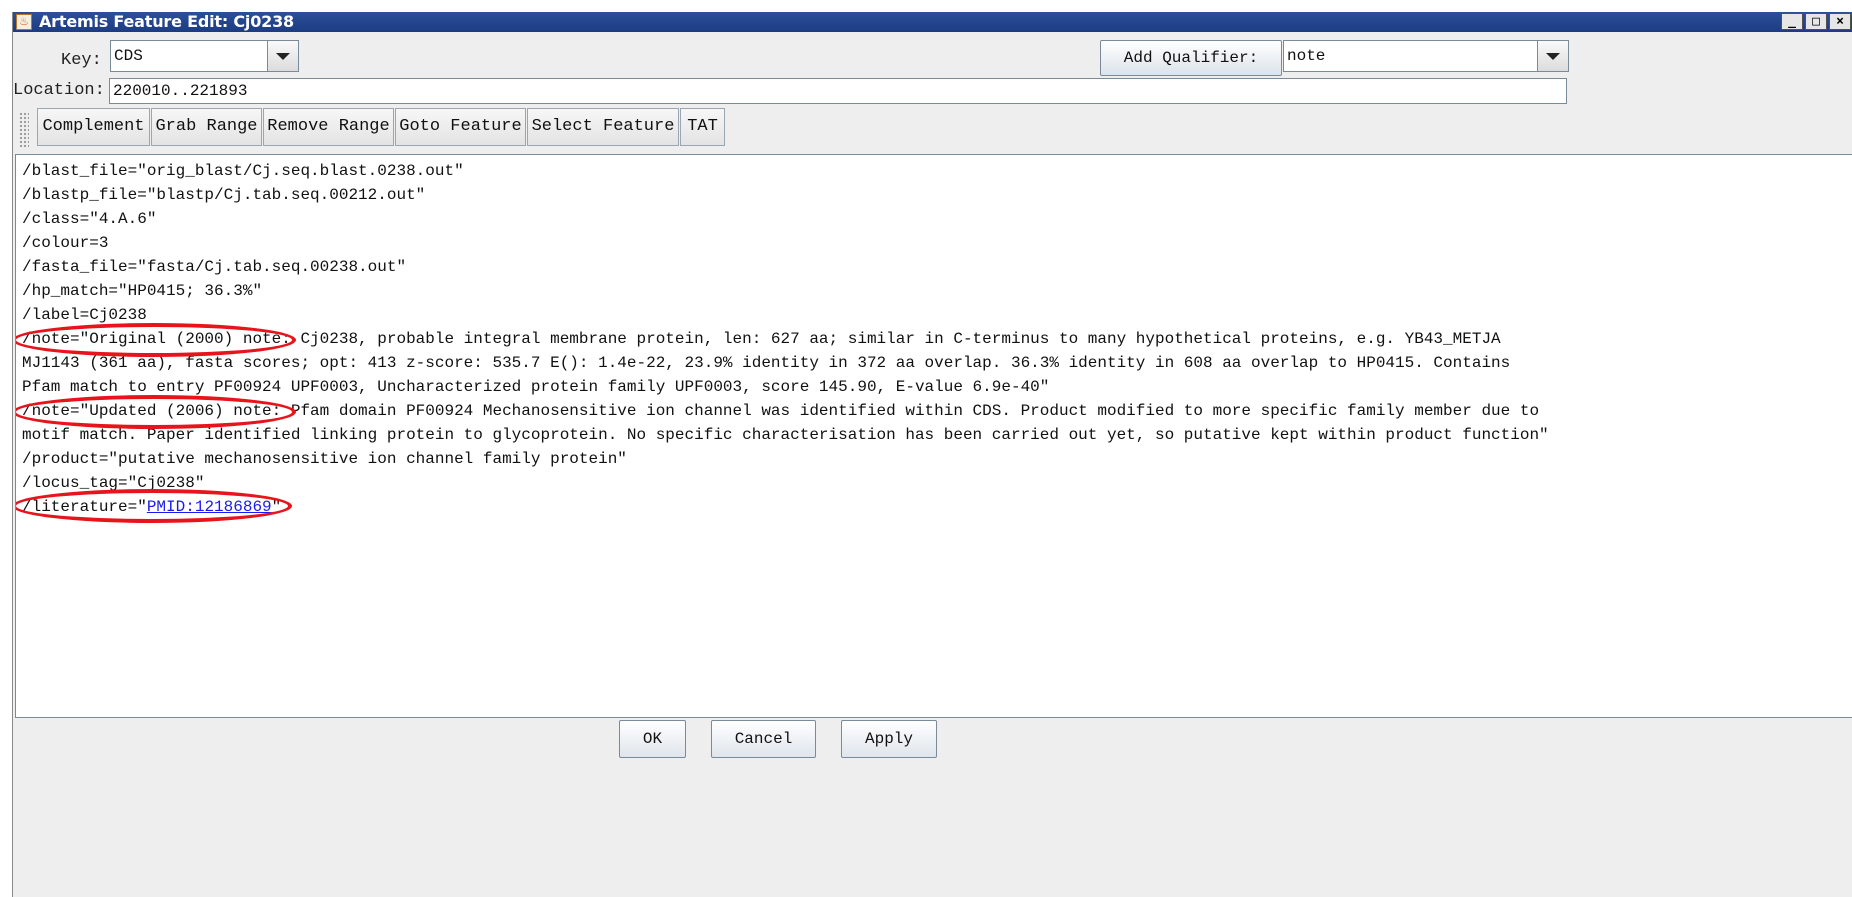  Describe the element at coordinates (214, 267) in the screenshot. I see `qualifier-line: /fasta_file="fasta/Cj.tab.seq.00238.out"` at that location.